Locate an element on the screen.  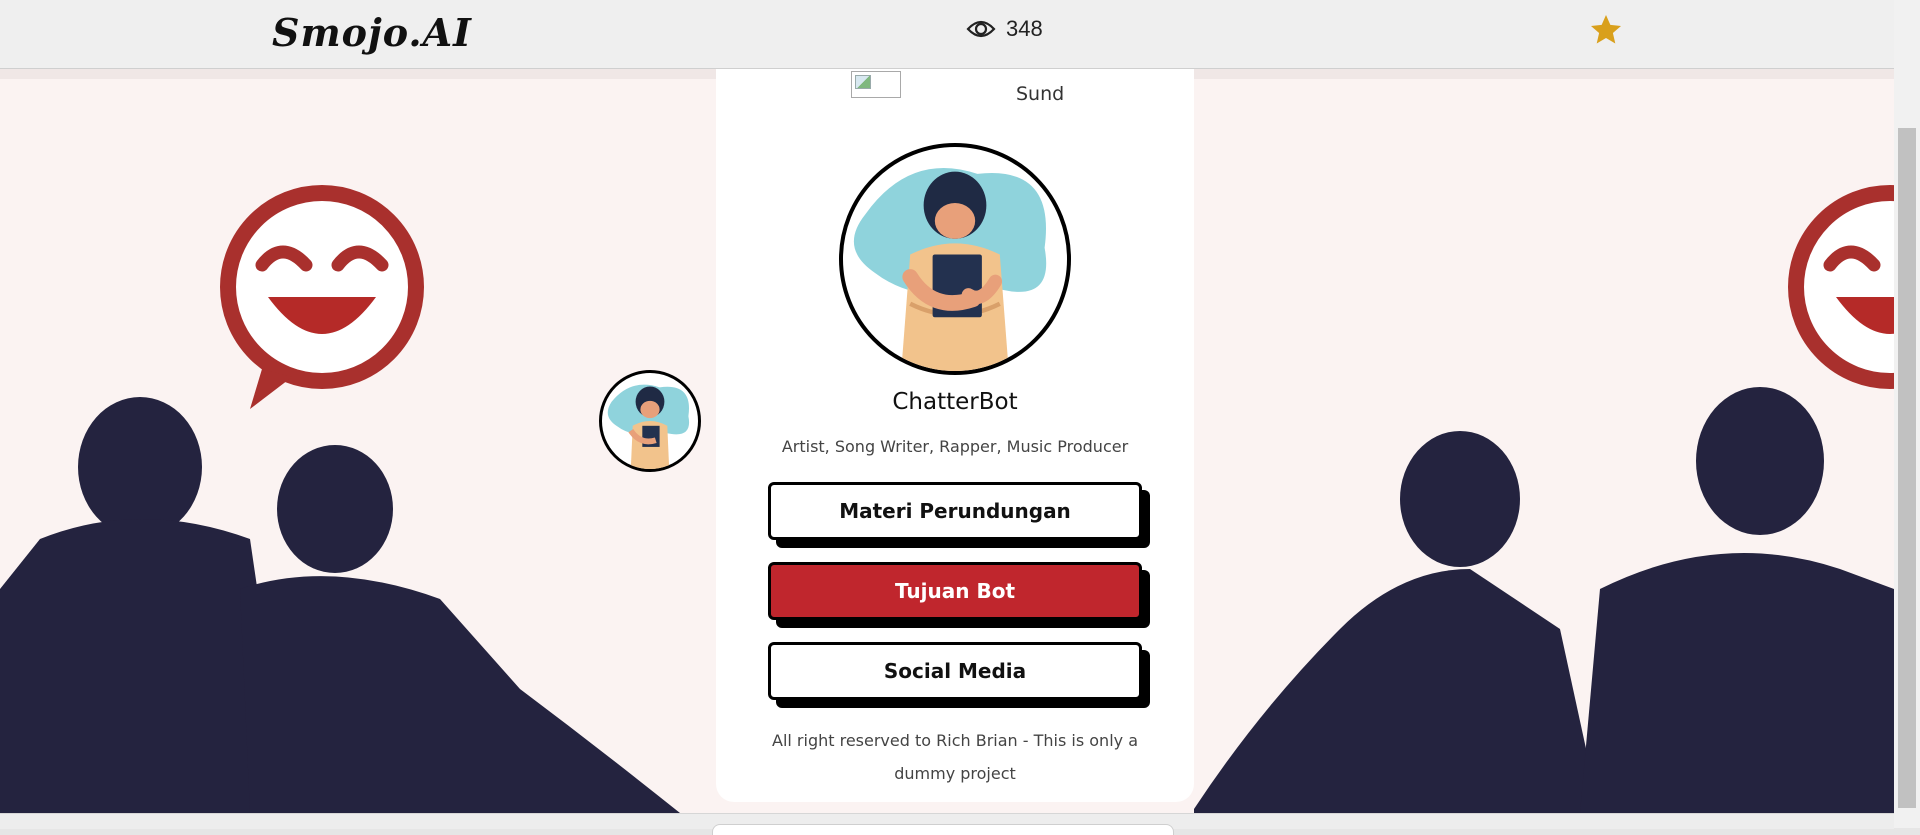
eye-icon is located at coordinates (981, 29).